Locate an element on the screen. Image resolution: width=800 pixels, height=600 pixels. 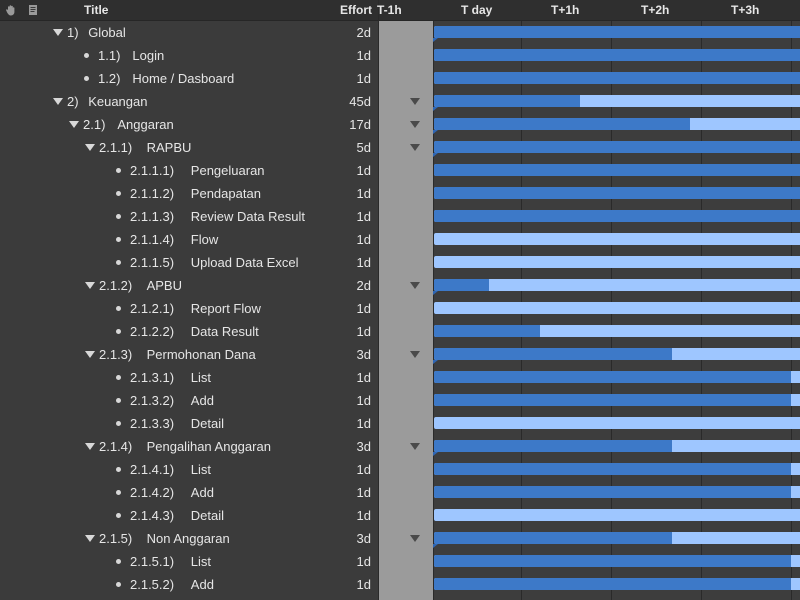
row-title: Review Data Result is located at coordinates (248, 216).